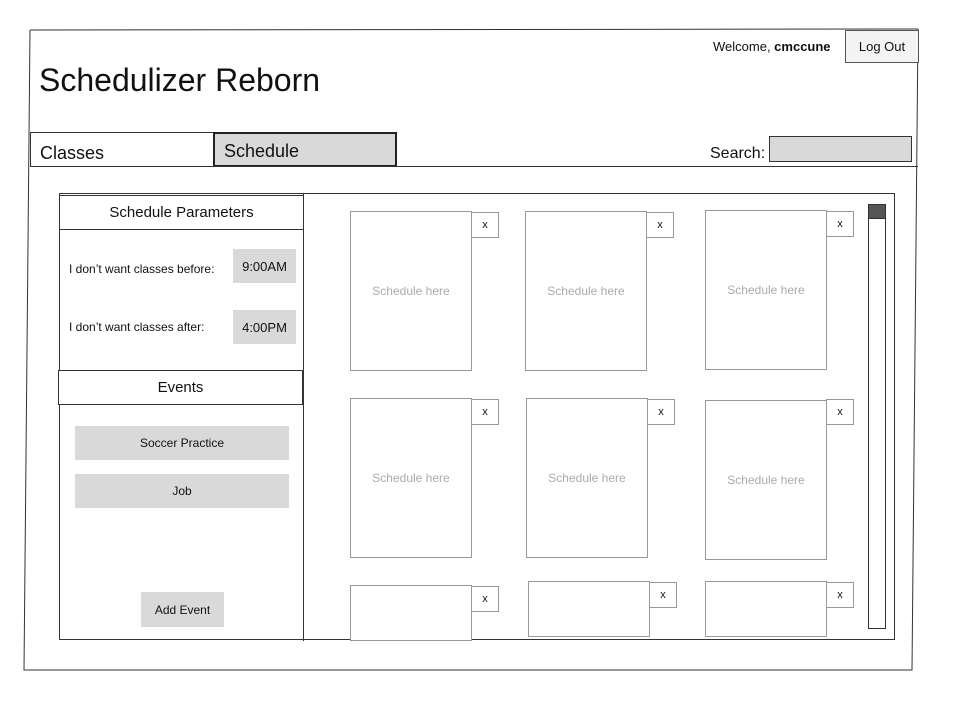 The image size is (960, 720). I want to click on after-time-label: I don’t want classes after:, so click(137, 327).